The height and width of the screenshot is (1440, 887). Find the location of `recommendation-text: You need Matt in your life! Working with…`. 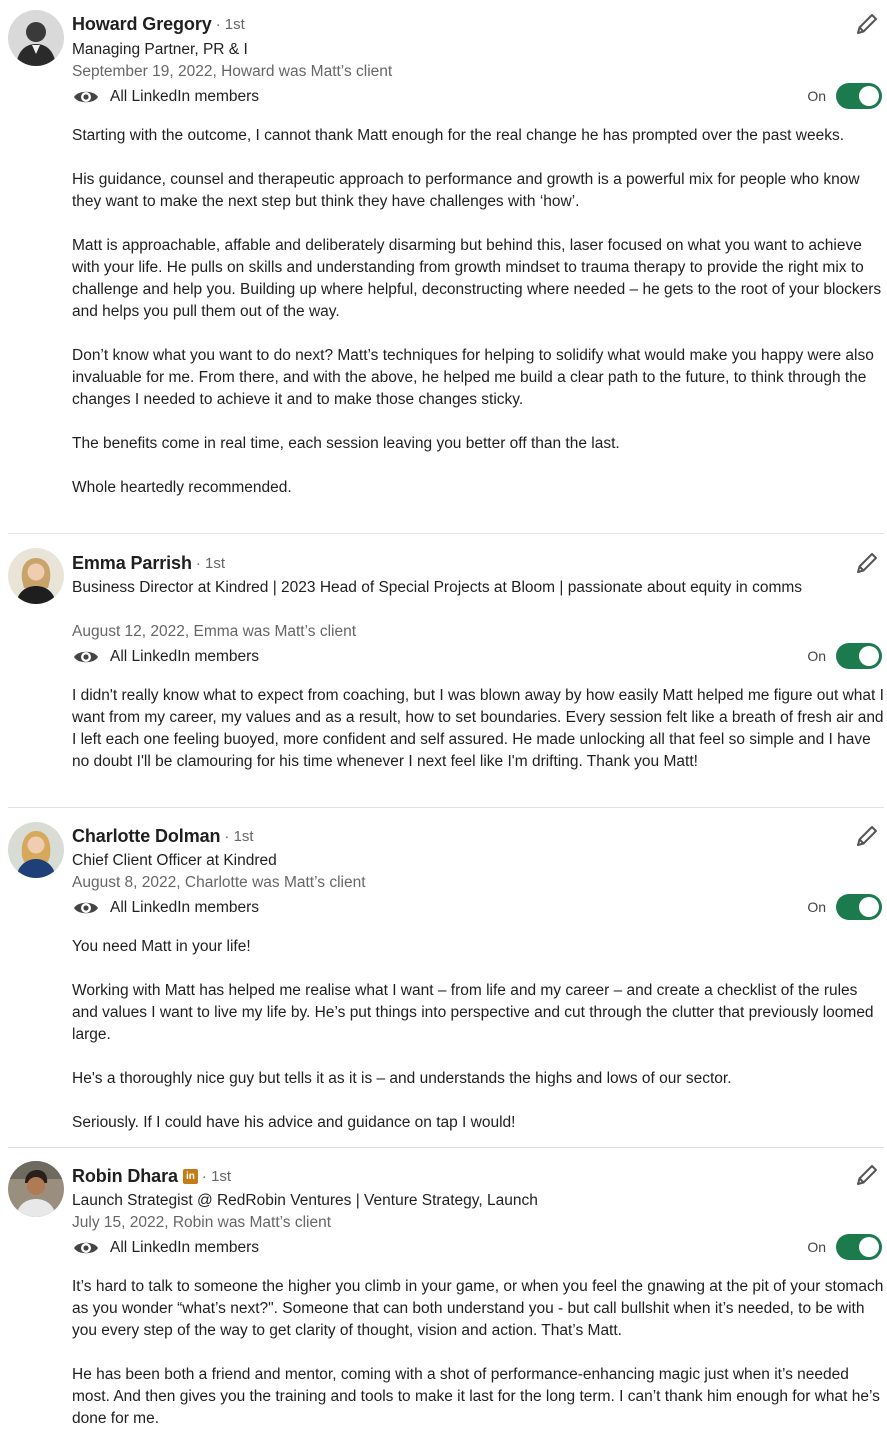

recommendation-text: You need Matt in your life! Working with… is located at coordinates (478, 1035).